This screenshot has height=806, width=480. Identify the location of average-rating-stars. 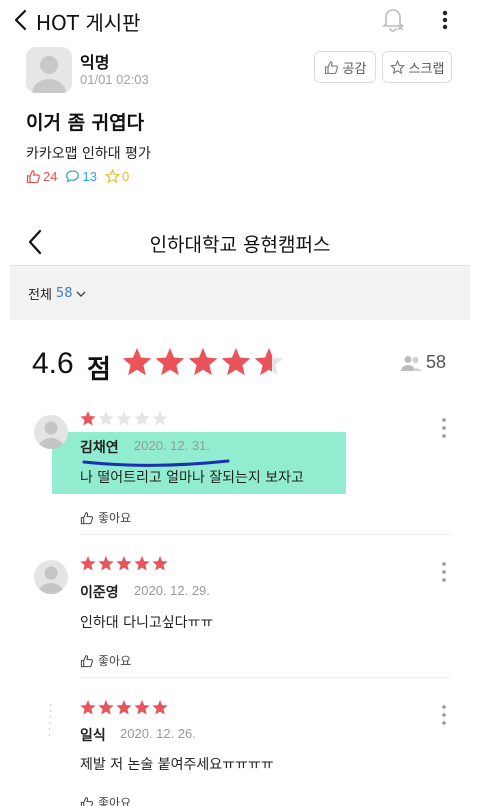
(203, 362).